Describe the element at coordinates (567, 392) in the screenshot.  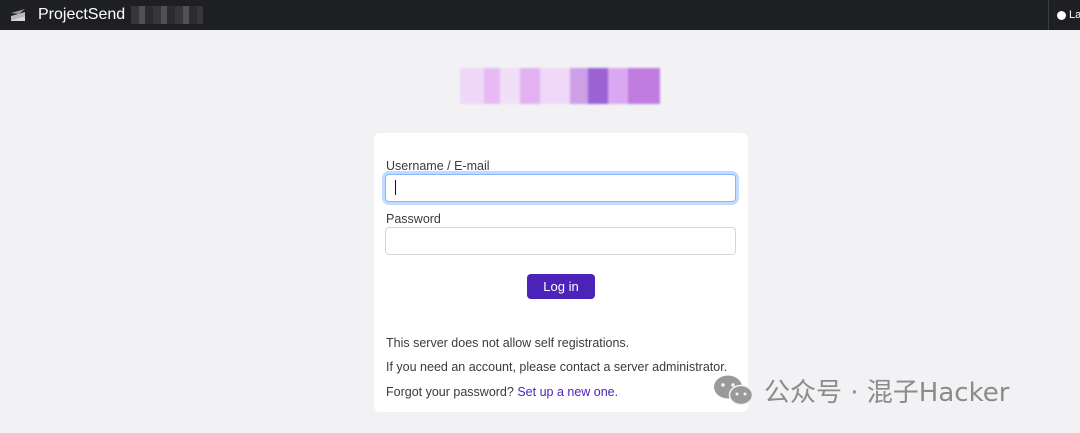
I see `reset-password-link: Set up a new one.` at that location.